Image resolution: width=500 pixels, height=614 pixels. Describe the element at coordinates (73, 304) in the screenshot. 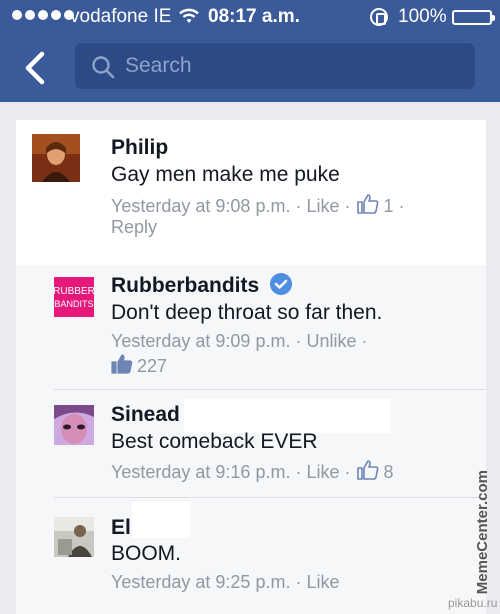

I see `svg-text: BANDITS` at that location.